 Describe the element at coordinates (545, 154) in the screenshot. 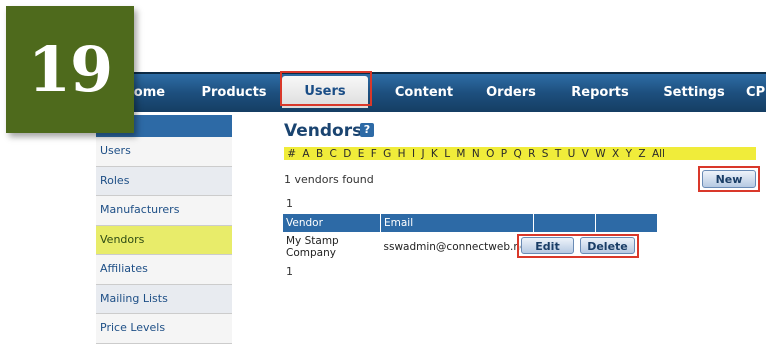

I see `alphabet-filter-link: S` at that location.